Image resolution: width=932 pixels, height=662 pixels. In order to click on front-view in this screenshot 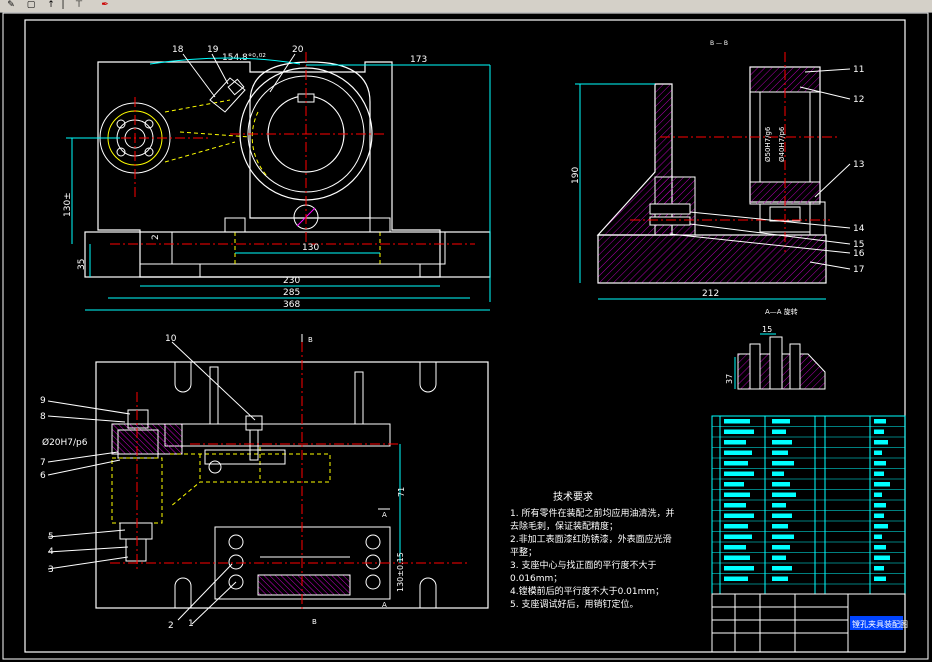, I will do `click(287, 165)`.